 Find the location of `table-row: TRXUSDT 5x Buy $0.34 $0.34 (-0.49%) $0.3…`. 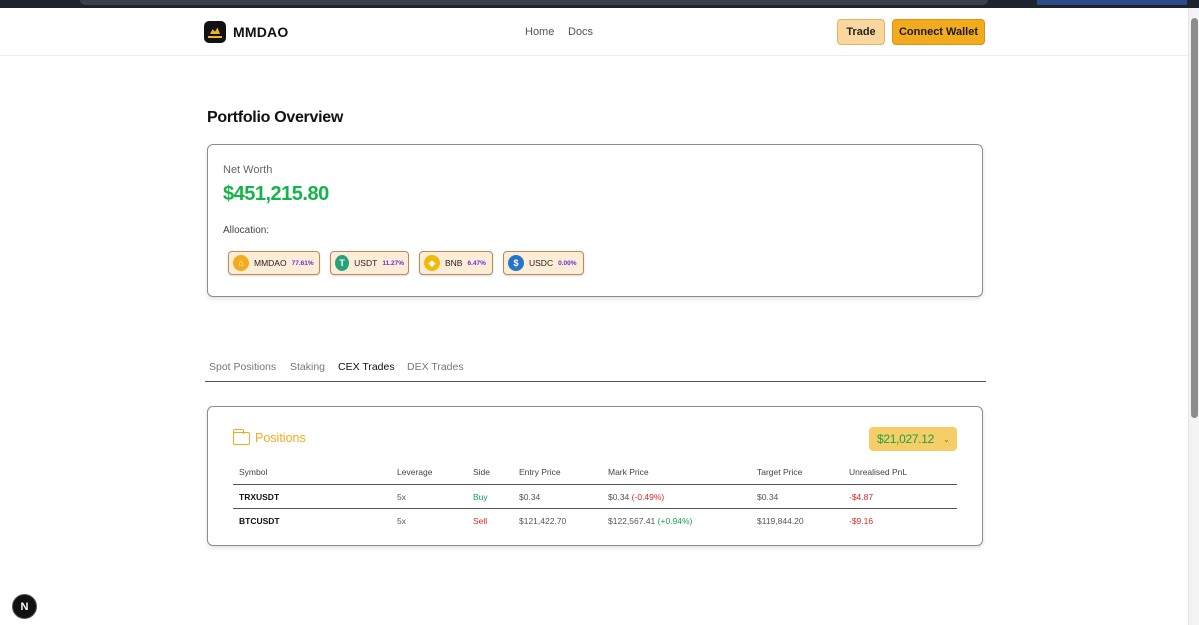

table-row: TRXUSDT 5x Buy $0.34 $0.34 (-0.49%) $0.3… is located at coordinates (595, 497).